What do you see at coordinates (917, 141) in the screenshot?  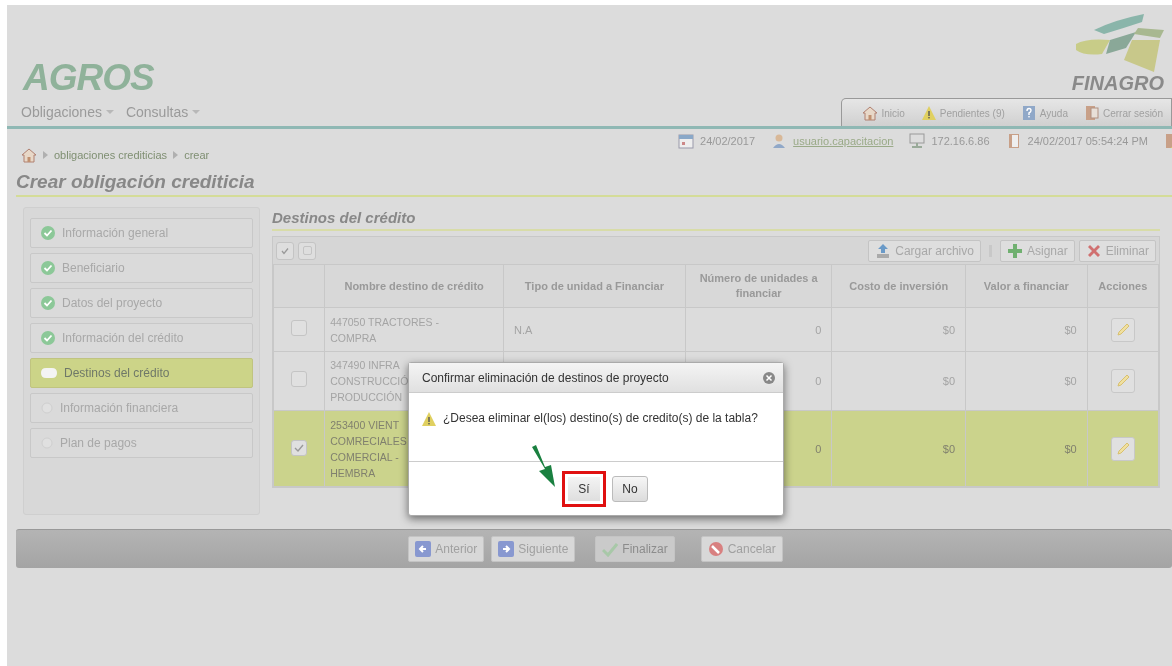 I see `network-icon` at bounding box center [917, 141].